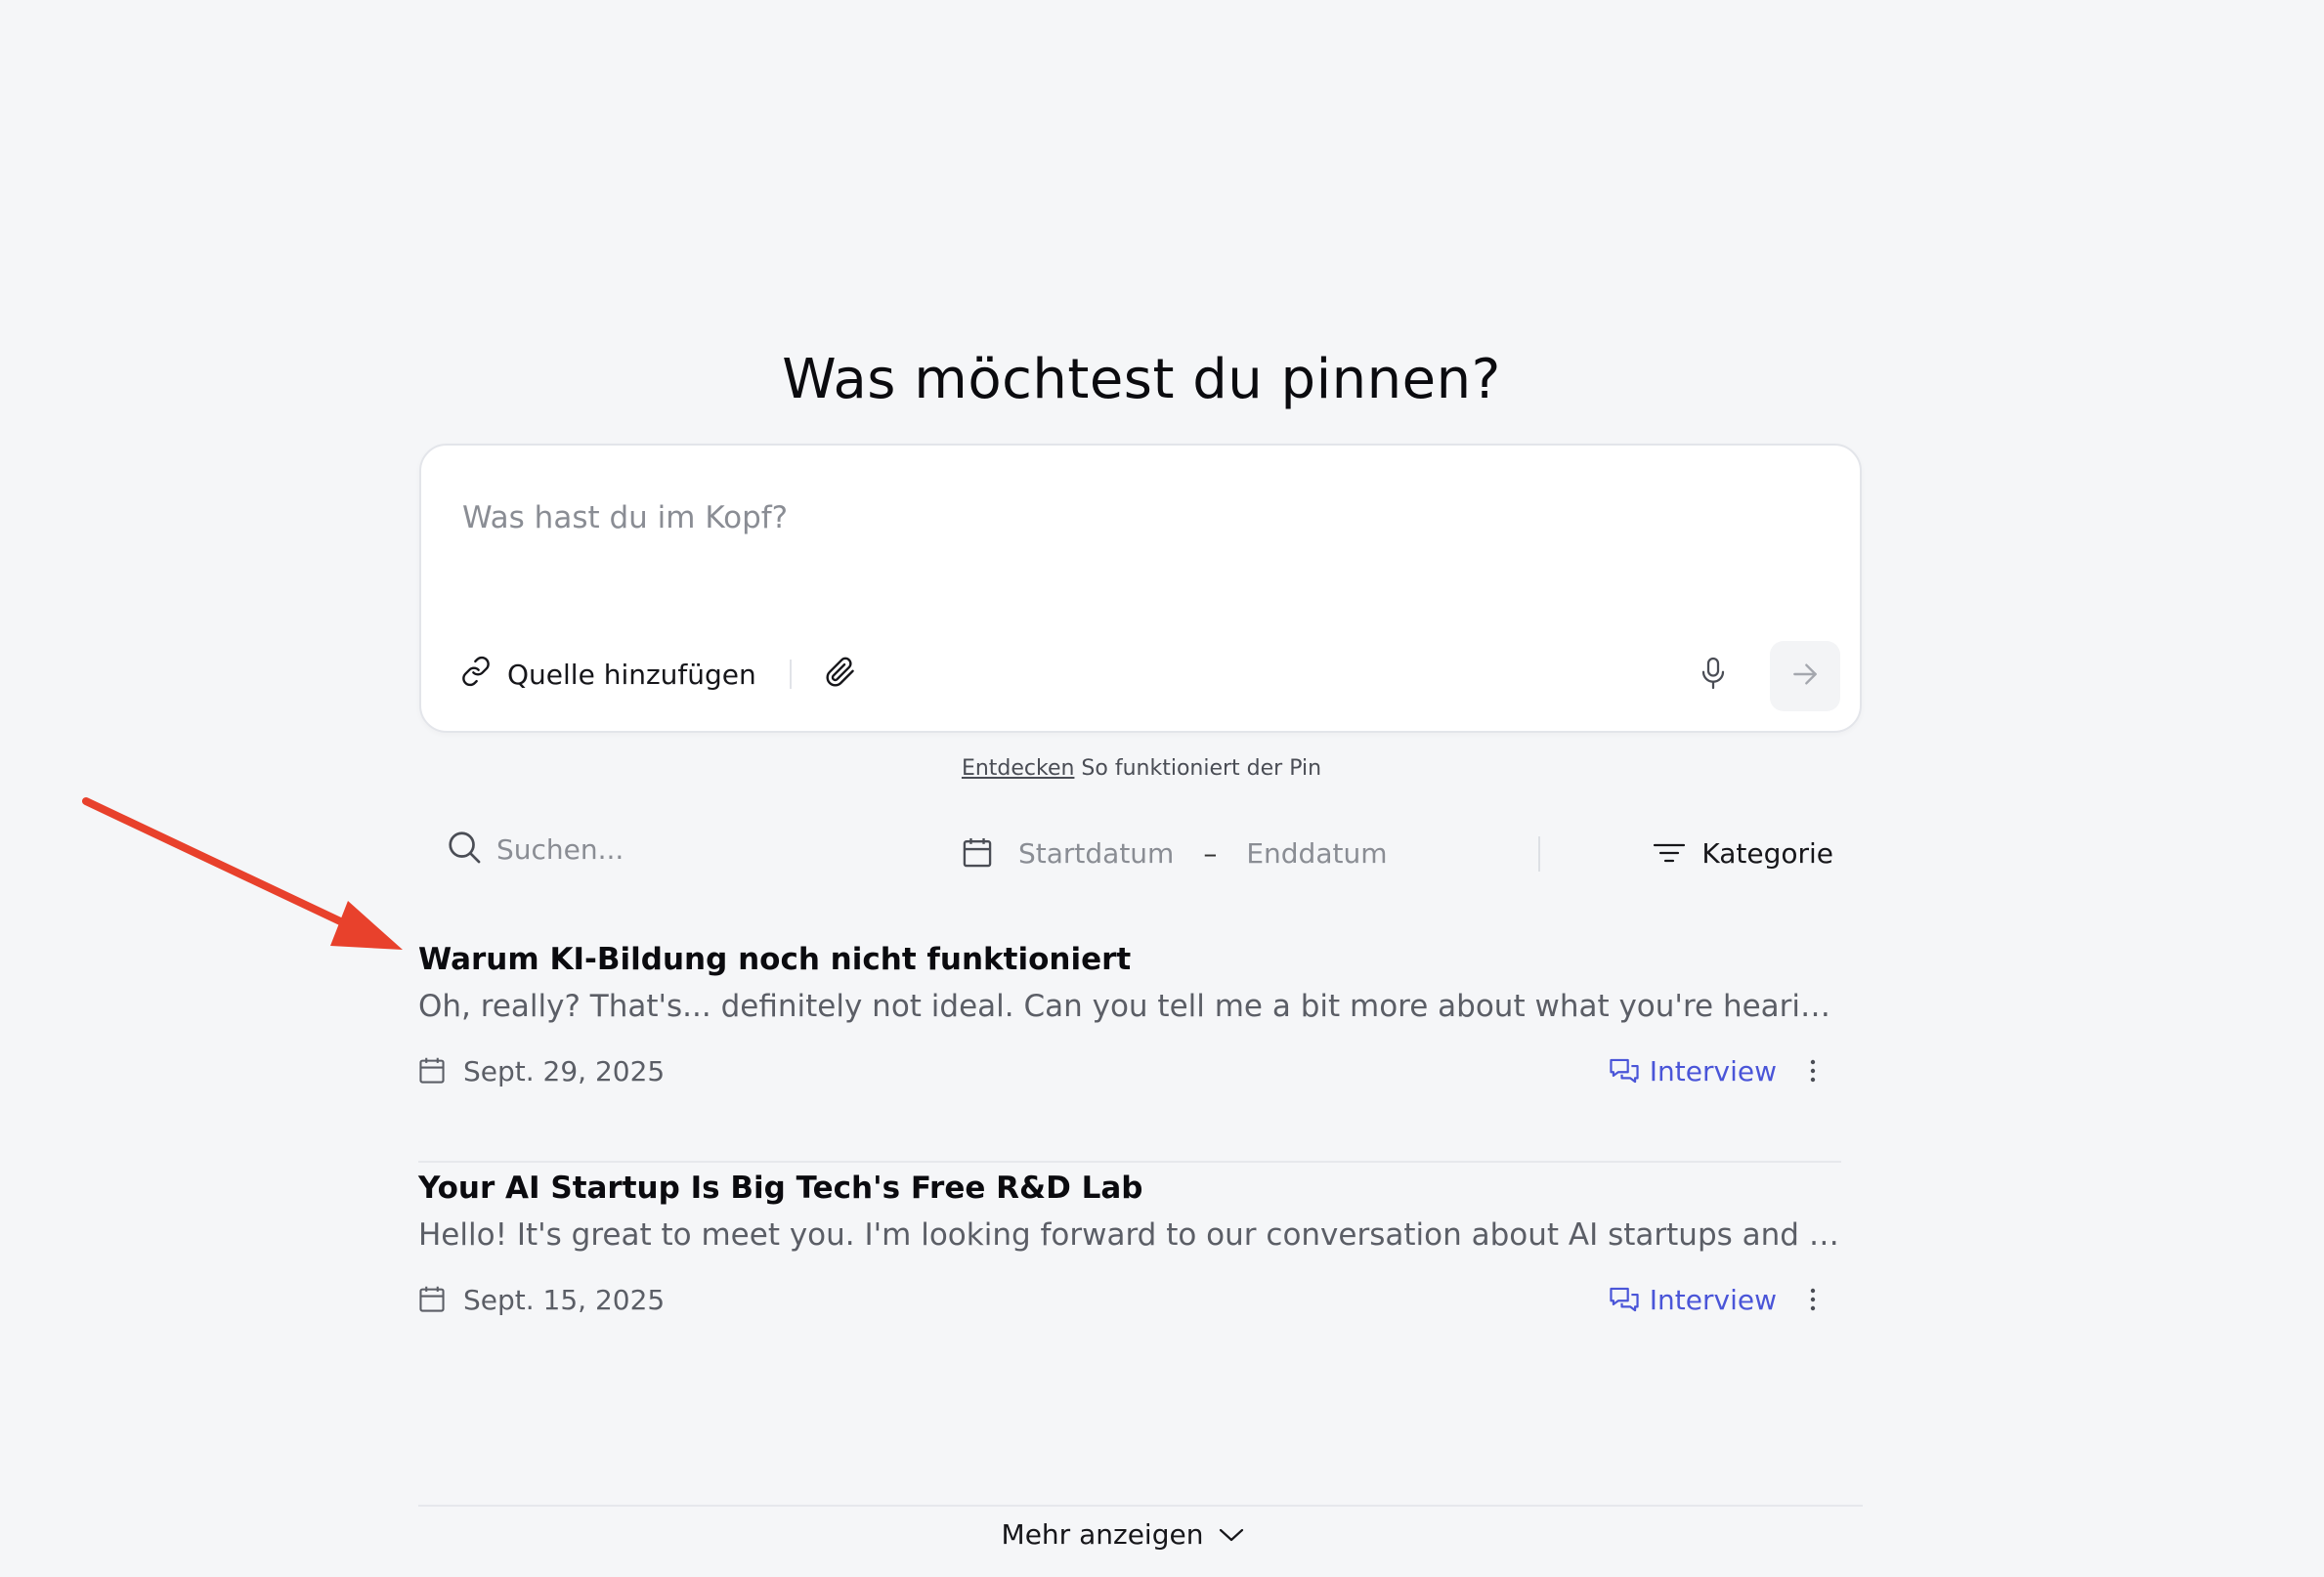 The height and width of the screenshot is (1577, 2324). Describe the element at coordinates (1129, 1070) in the screenshot. I see `item-meta: Sept. 29, 2025 Interview` at that location.